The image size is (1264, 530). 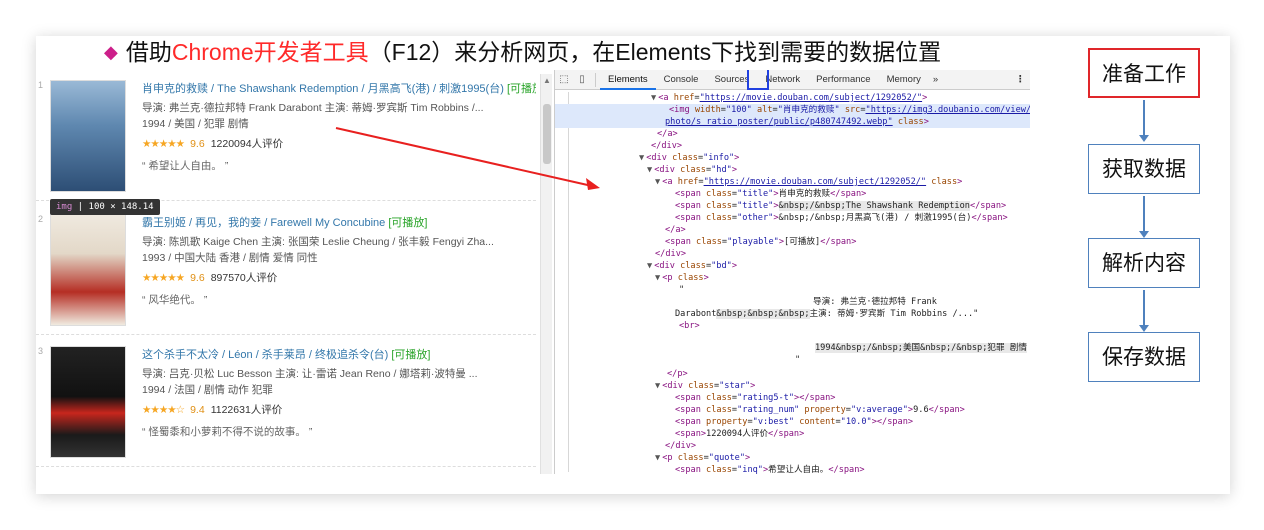 I want to click on title-suffix: （F12）来分析网页，在Elements下找到需要的数据位置, so click(x=655, y=52).